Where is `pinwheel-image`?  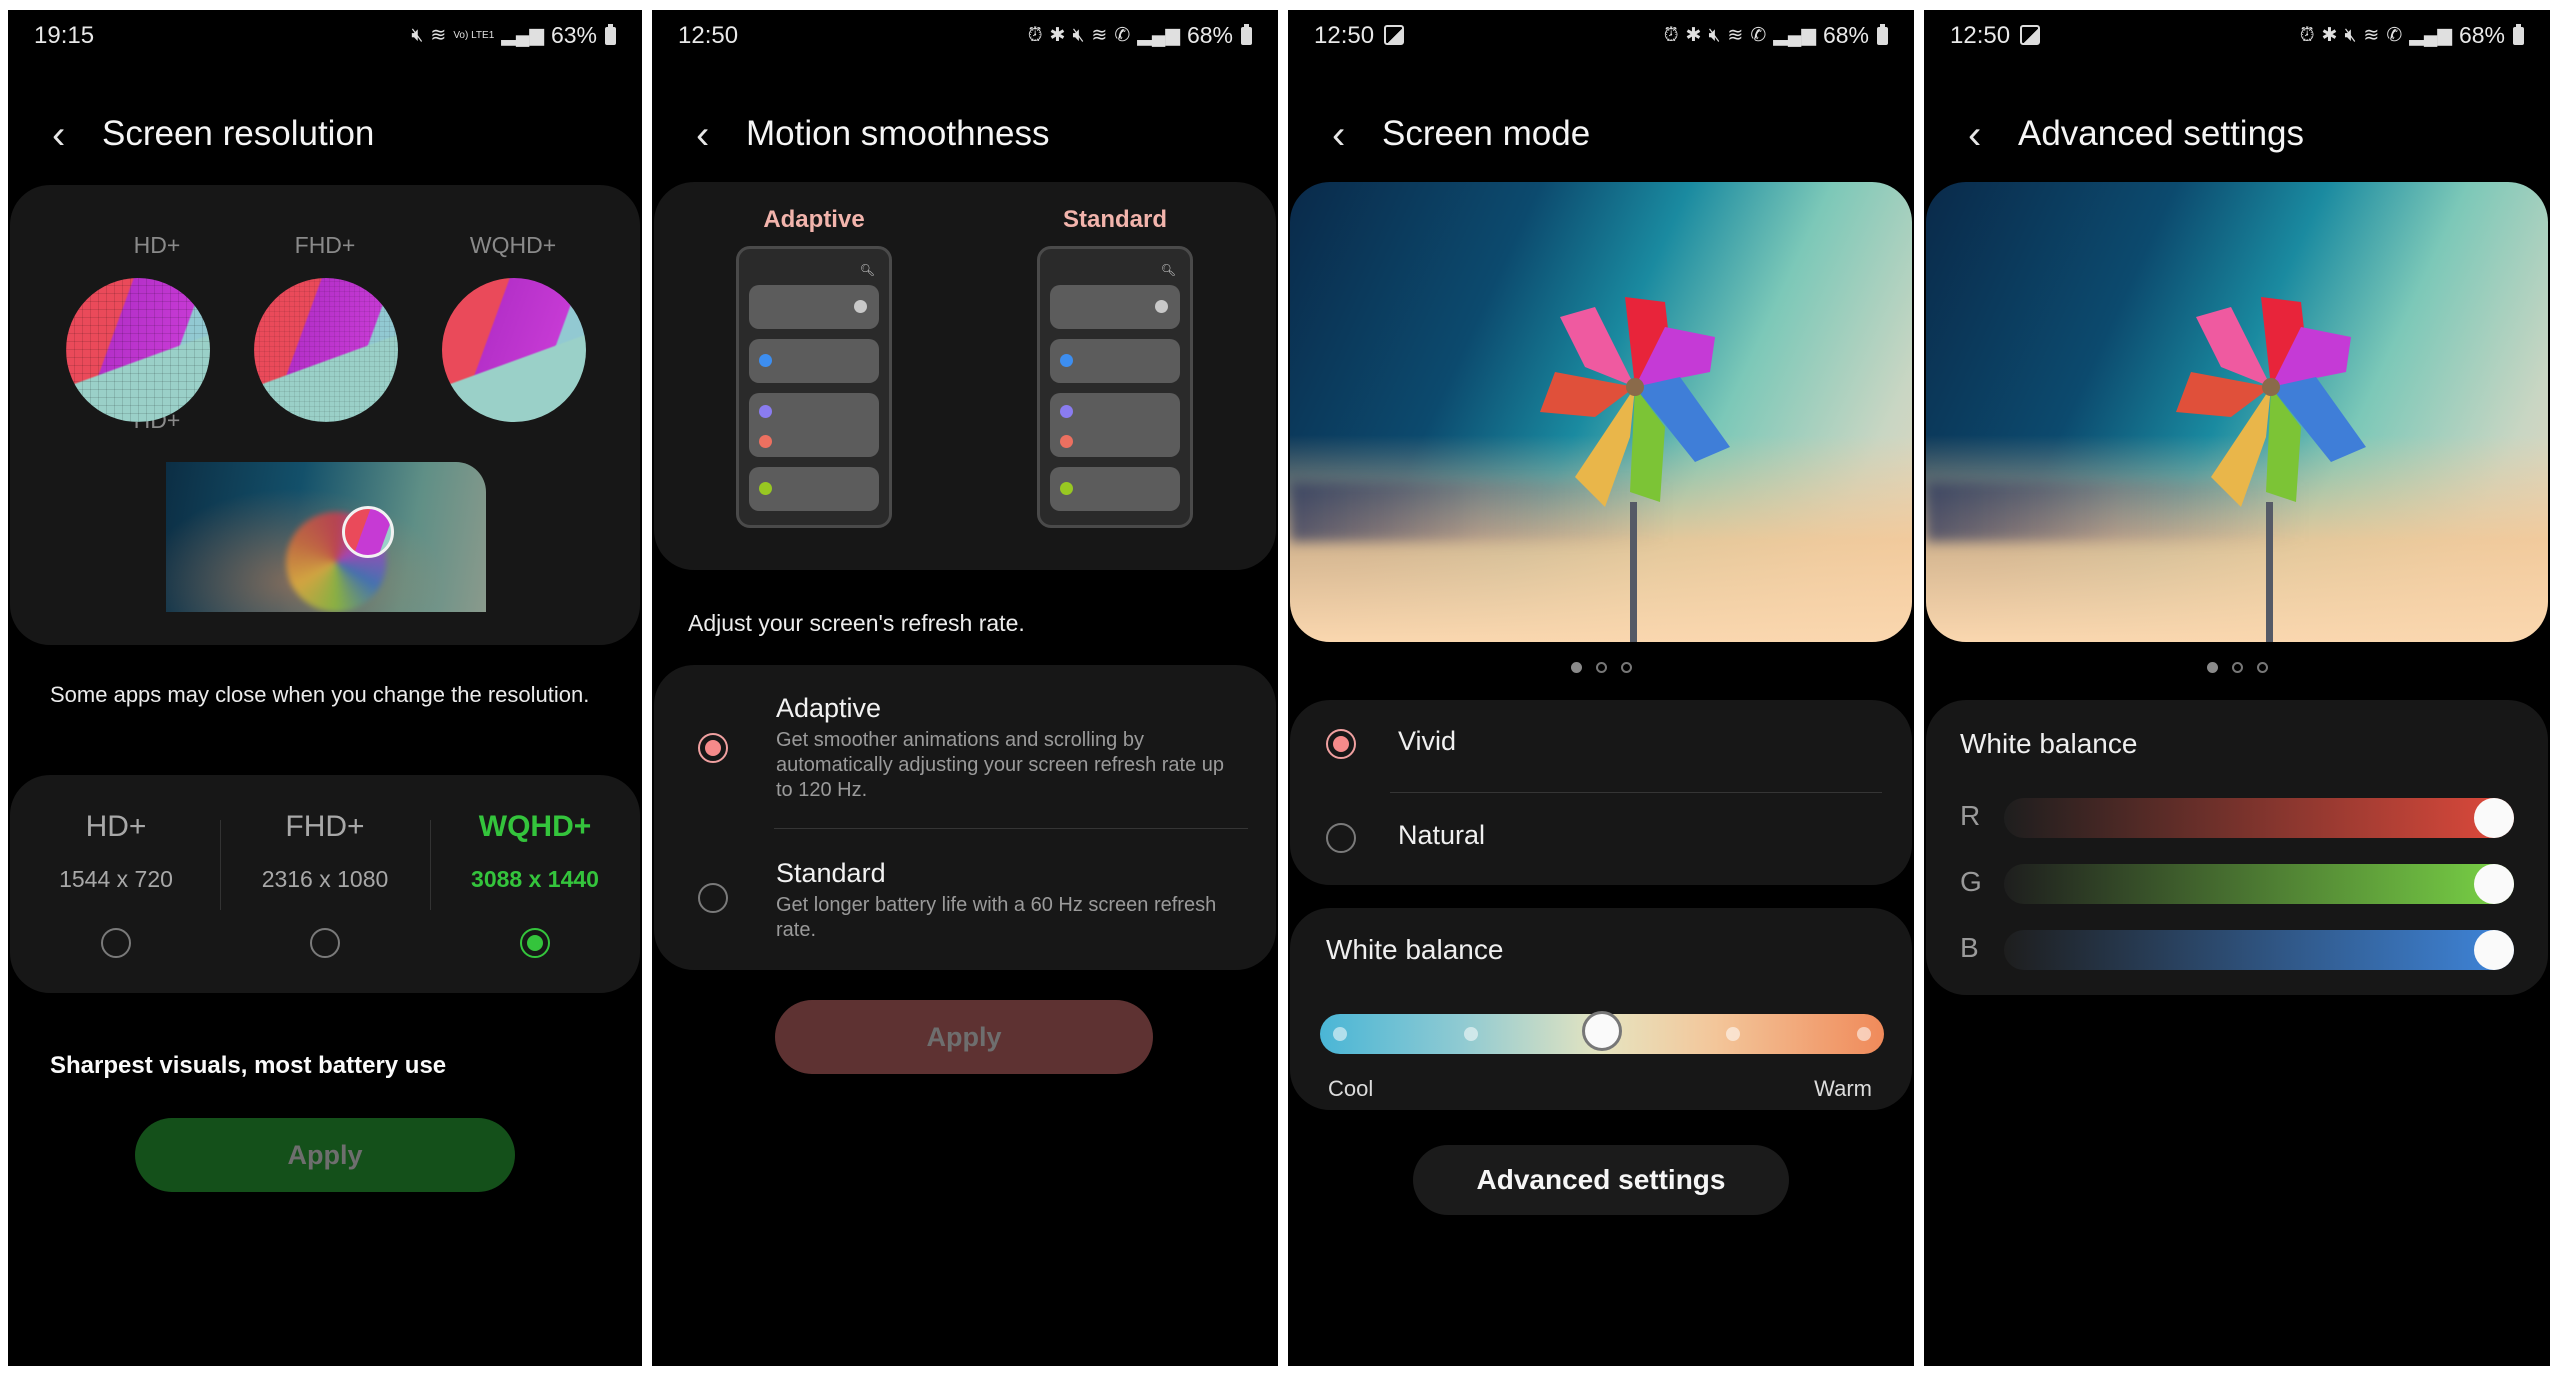
pinwheel-image is located at coordinates (2271, 402).